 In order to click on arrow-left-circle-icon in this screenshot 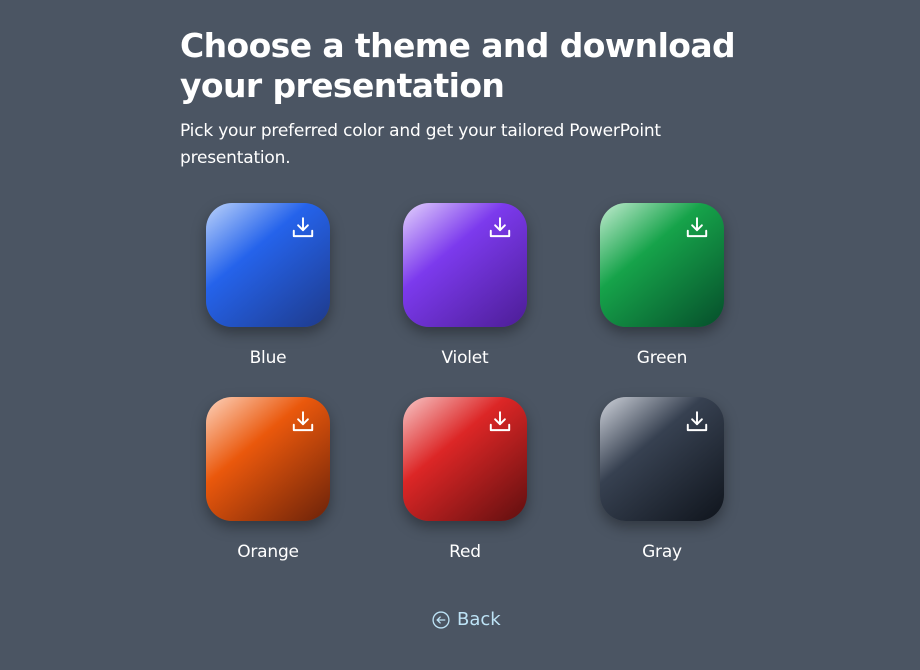, I will do `click(441, 619)`.